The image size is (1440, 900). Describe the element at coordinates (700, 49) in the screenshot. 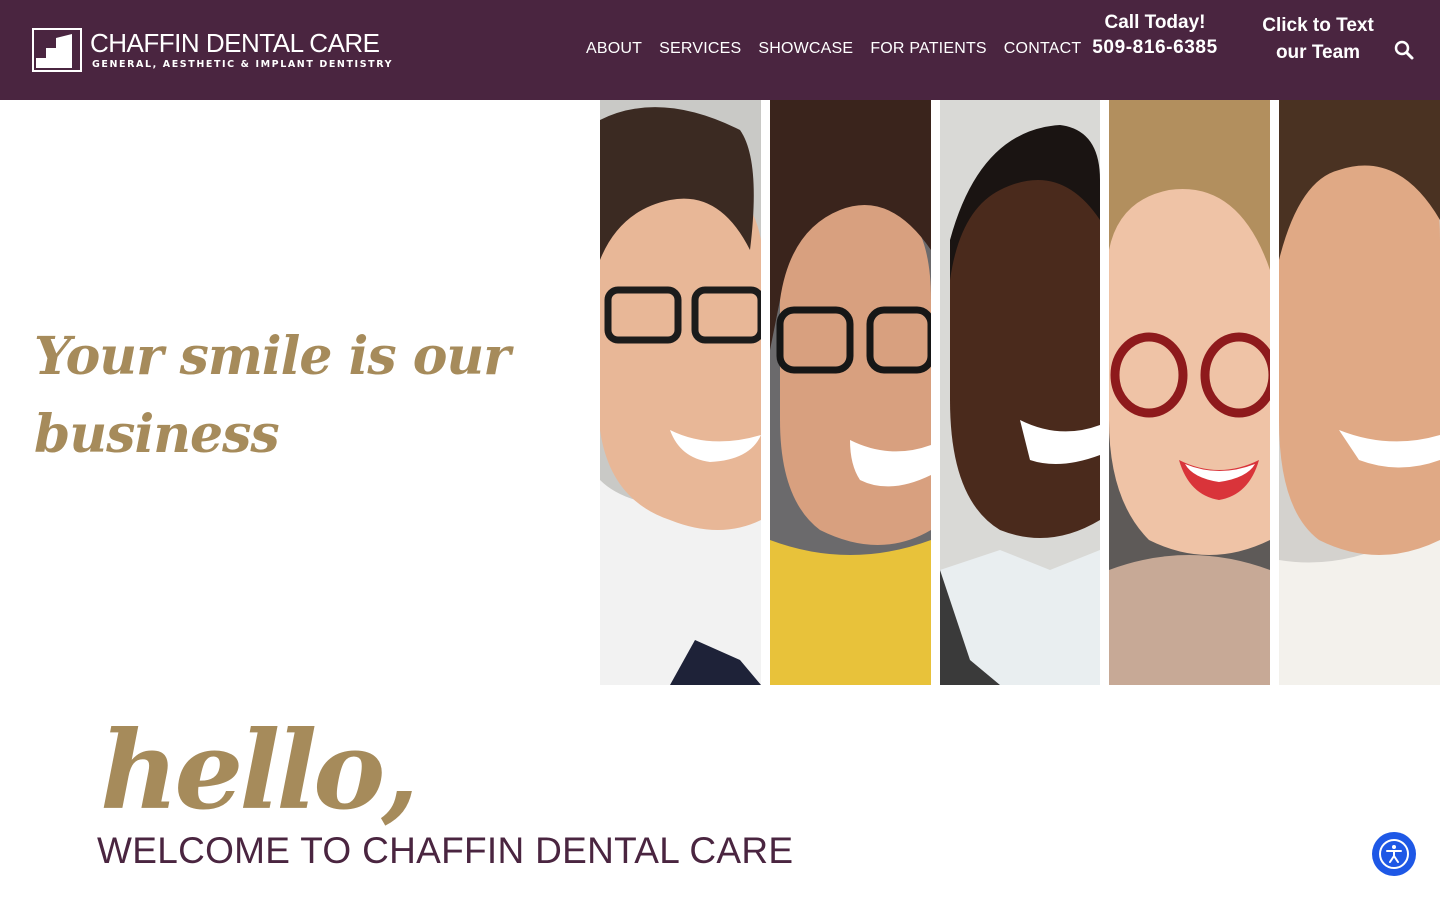

I see `nav-services: SERVICES` at that location.